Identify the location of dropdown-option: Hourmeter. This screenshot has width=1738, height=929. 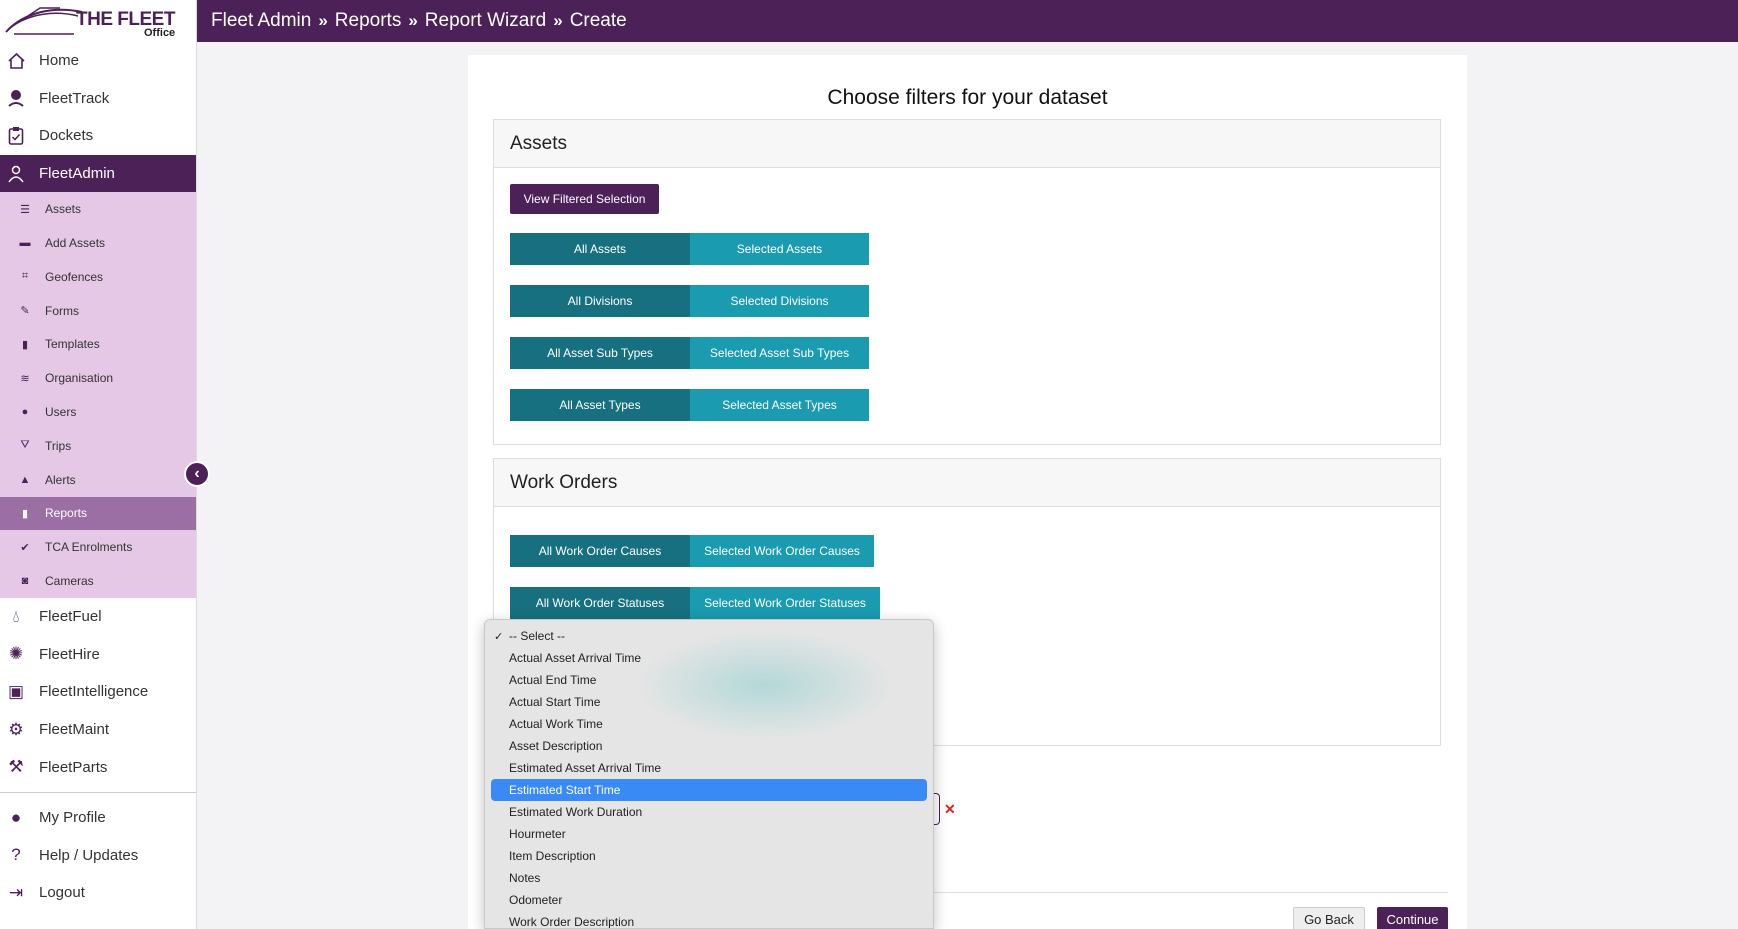
(709, 834).